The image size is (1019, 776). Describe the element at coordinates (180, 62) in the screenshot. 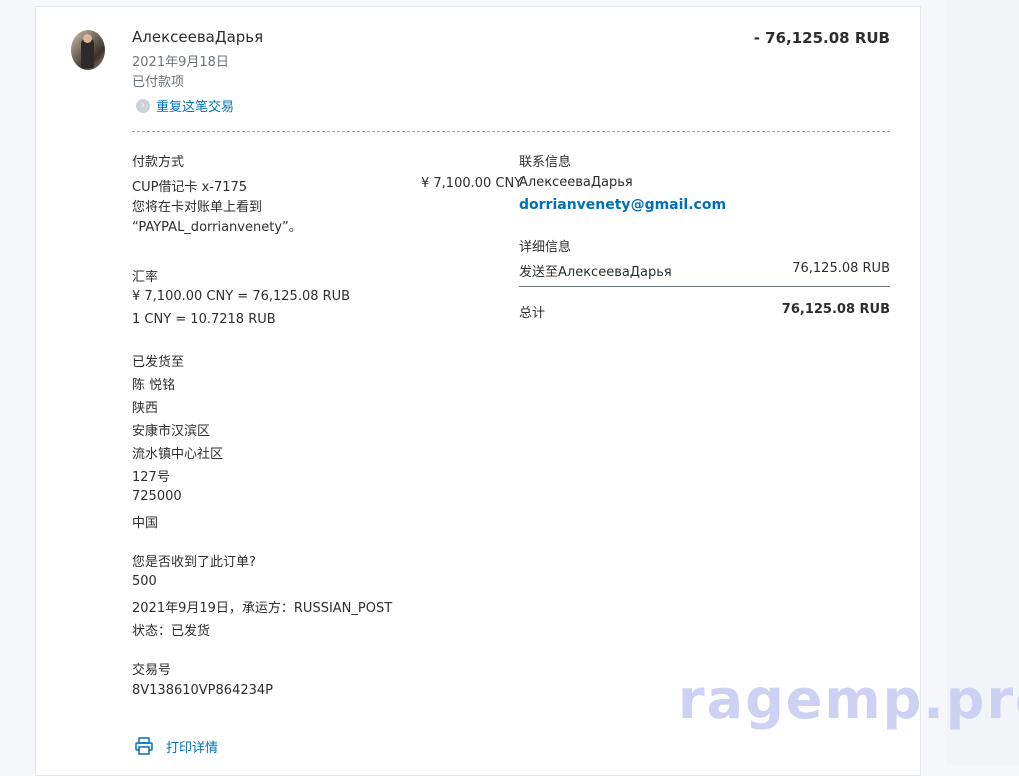

I see `transaction-date: 2021年9月18日` at that location.